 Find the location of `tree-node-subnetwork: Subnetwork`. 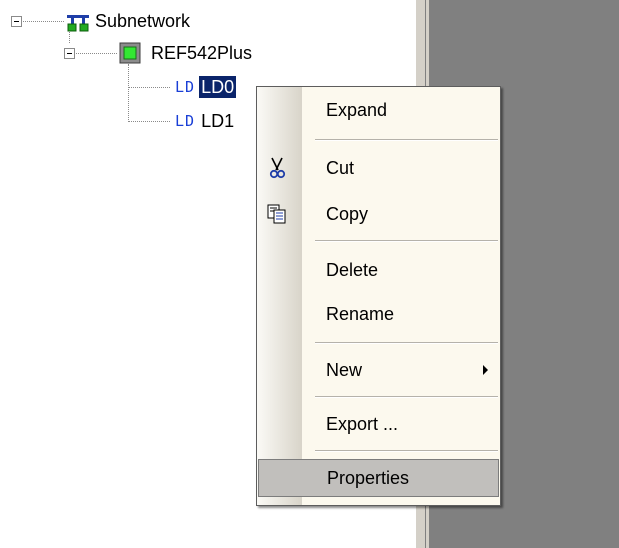

tree-node-subnetwork: Subnetwork is located at coordinates (128, 21).